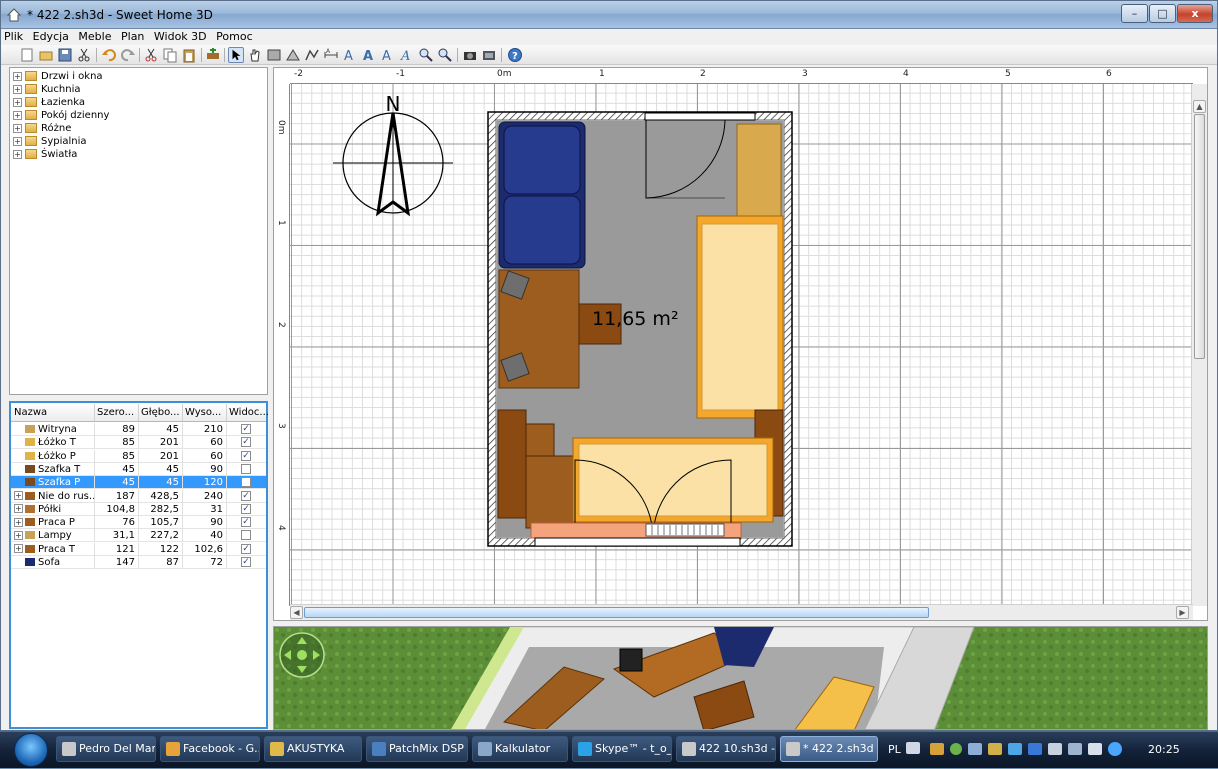 This screenshot has height=769, width=1218. What do you see at coordinates (1134, 13) in the screenshot?
I see `minimize-button: –` at bounding box center [1134, 13].